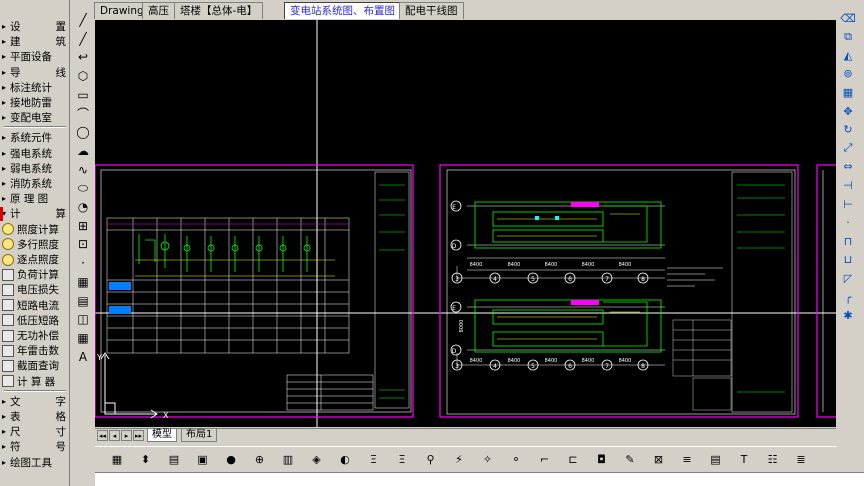  Describe the element at coordinates (35, 305) in the screenshot. I see `menu-item: 短路电流` at that location.